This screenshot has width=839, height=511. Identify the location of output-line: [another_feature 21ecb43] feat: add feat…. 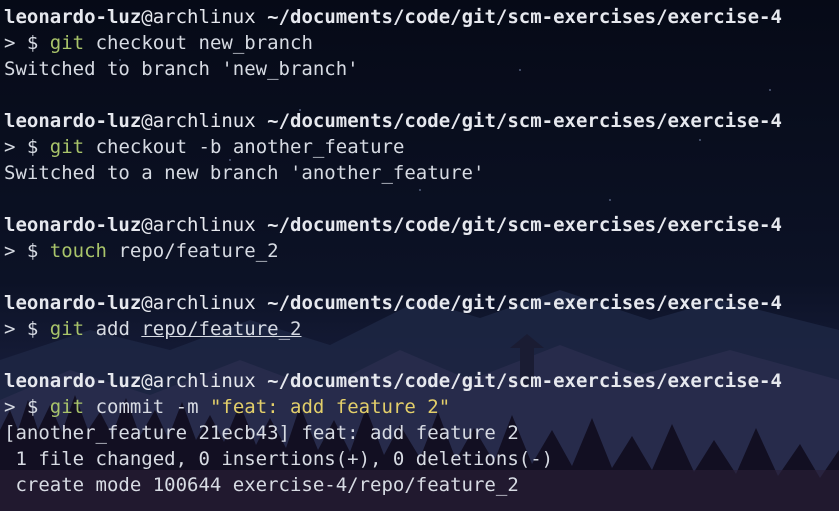
(261, 433).